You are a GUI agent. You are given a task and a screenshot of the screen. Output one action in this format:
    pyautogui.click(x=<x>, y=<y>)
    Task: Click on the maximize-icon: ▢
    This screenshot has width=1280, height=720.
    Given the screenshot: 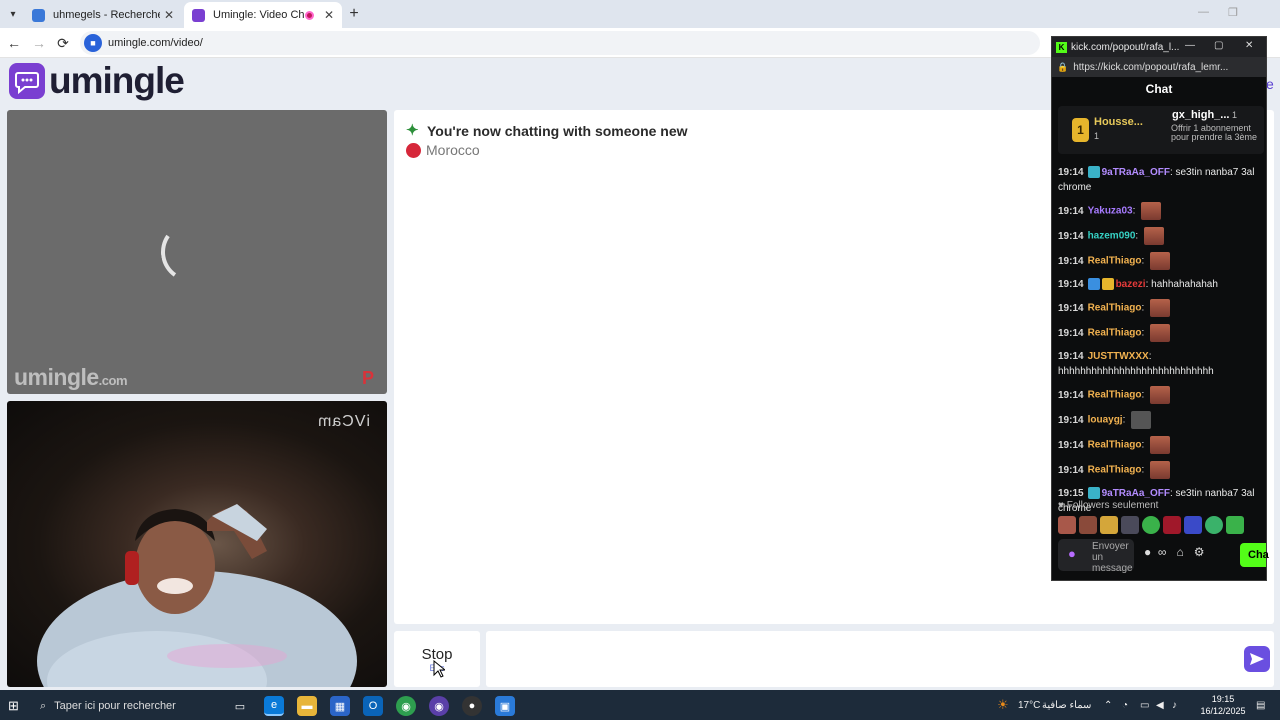 What is the action you would take?
    pyautogui.click(x=1218, y=45)
    